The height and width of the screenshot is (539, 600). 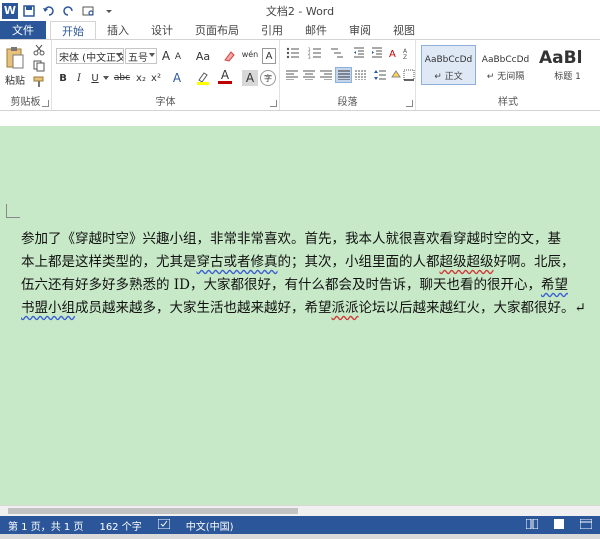 What do you see at coordinates (250, 78) in the screenshot?
I see `char-shading-button: A` at bounding box center [250, 78].